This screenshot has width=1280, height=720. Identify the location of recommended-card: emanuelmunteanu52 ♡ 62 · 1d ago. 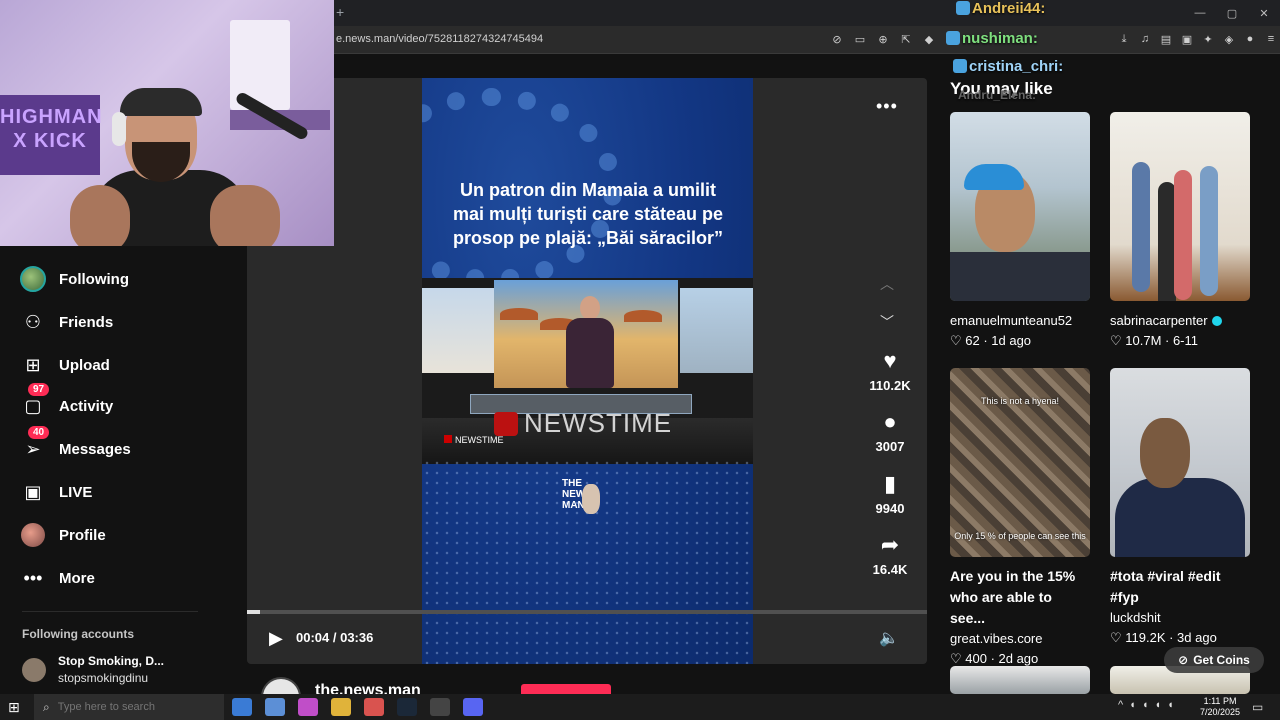
(1020, 230).